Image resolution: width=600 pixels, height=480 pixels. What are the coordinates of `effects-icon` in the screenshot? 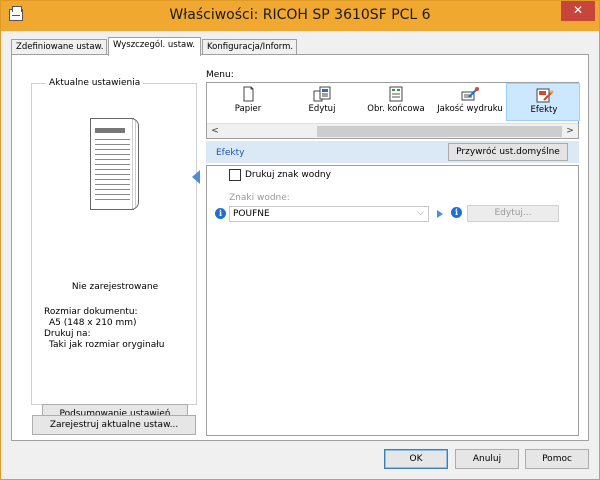 It's located at (545, 95).